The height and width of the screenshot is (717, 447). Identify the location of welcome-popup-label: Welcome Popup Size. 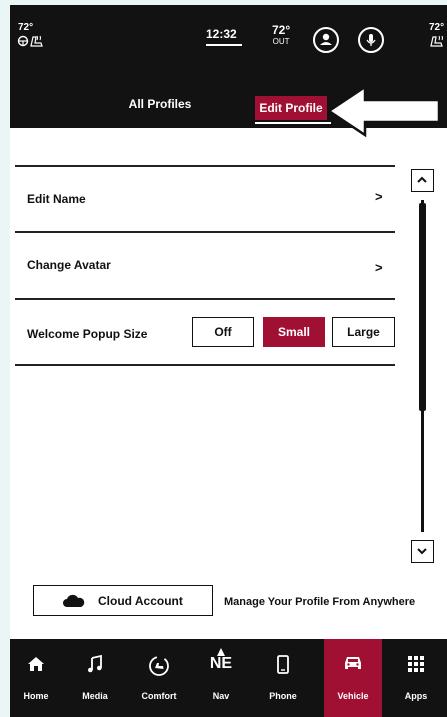
(87, 334).